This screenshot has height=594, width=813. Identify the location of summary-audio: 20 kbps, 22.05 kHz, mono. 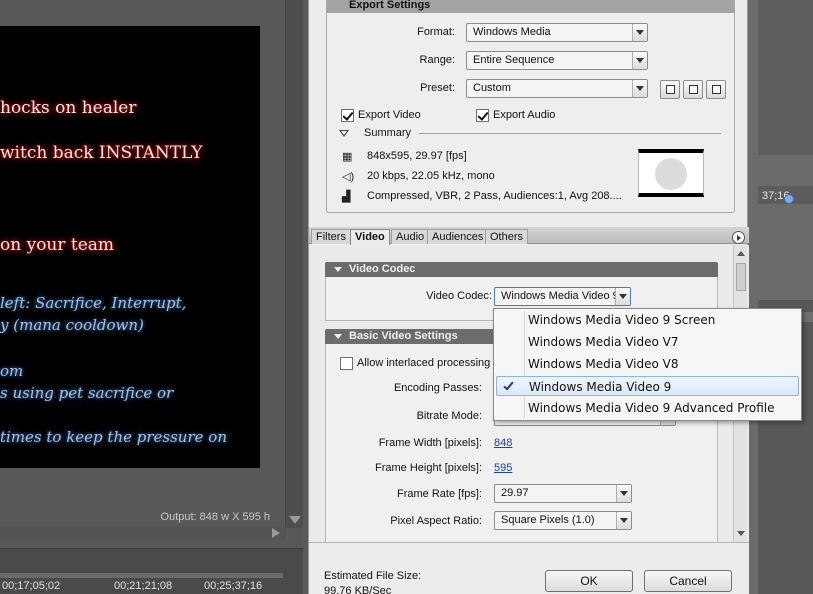
(431, 176).